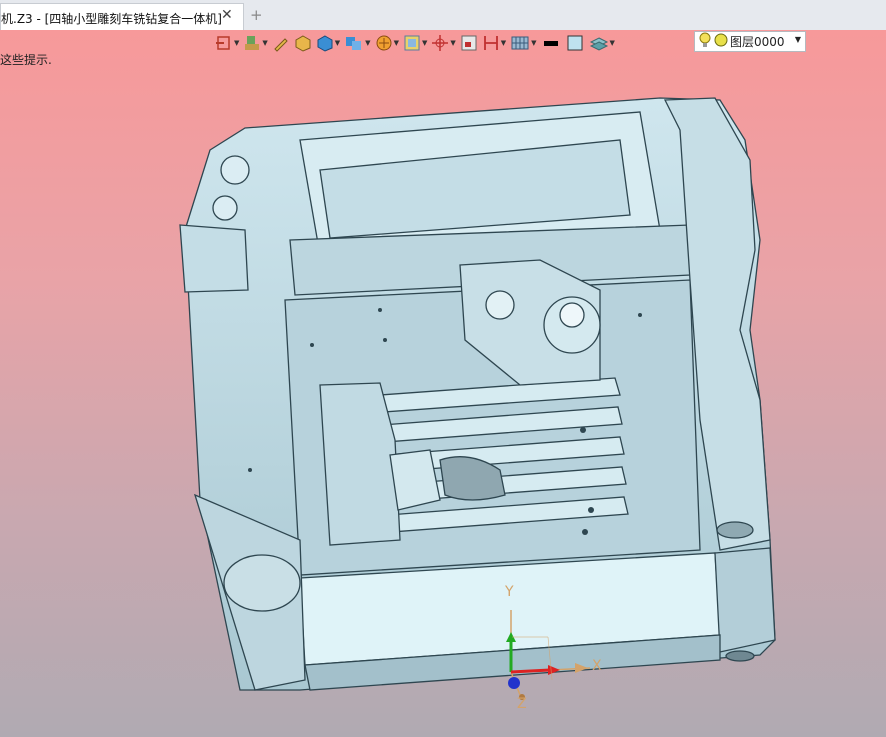  What do you see at coordinates (705, 41) in the screenshot?
I see `lightbulb-icon` at bounding box center [705, 41].